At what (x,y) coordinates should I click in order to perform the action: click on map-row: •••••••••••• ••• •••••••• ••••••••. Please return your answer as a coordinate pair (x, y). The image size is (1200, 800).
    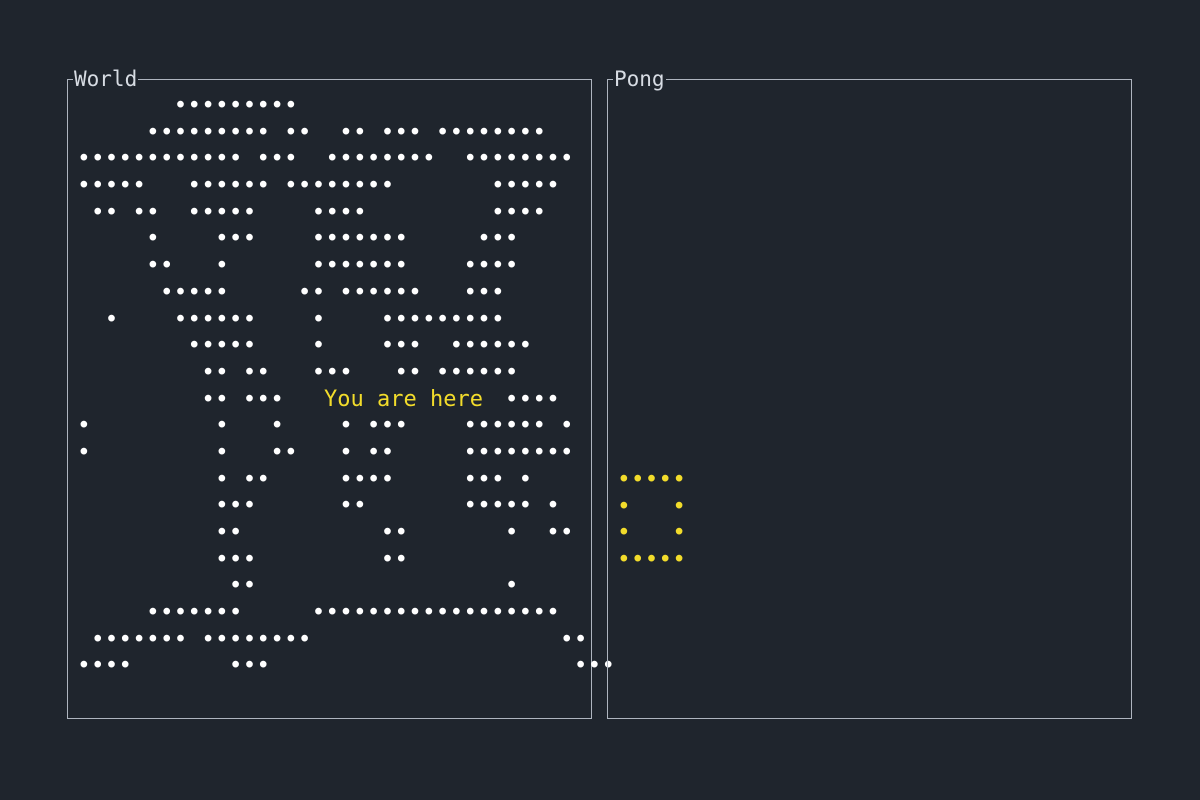
    Looking at the image, I should click on (325, 159).